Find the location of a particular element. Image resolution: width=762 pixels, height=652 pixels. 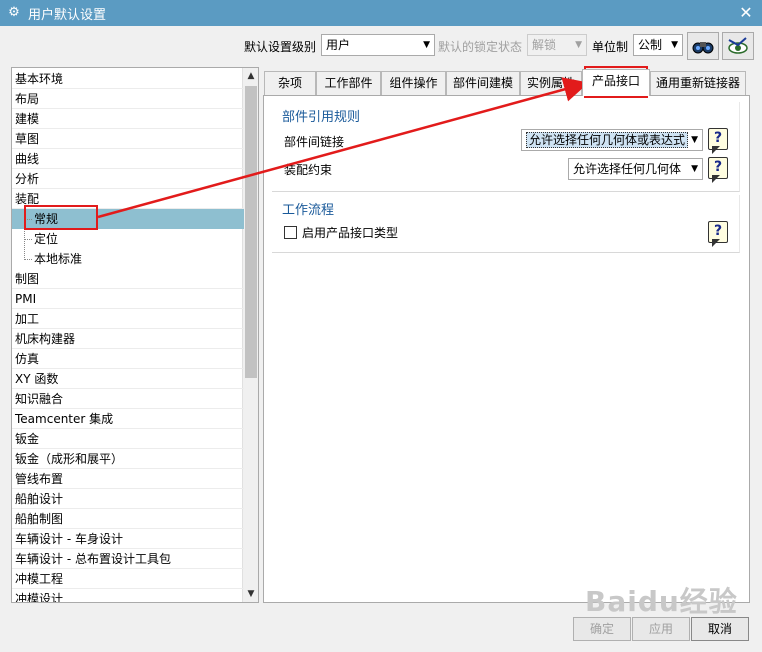

tree-item: 加工 is located at coordinates (128, 319).